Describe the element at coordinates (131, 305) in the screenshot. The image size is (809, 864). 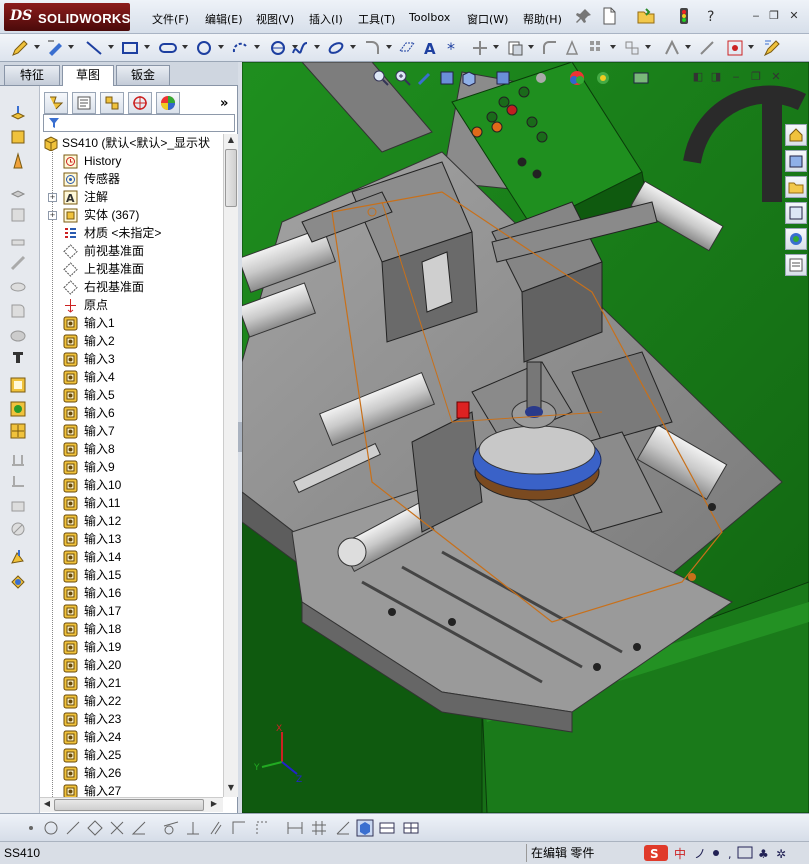
I see `feature-tree-item: 原点` at that location.